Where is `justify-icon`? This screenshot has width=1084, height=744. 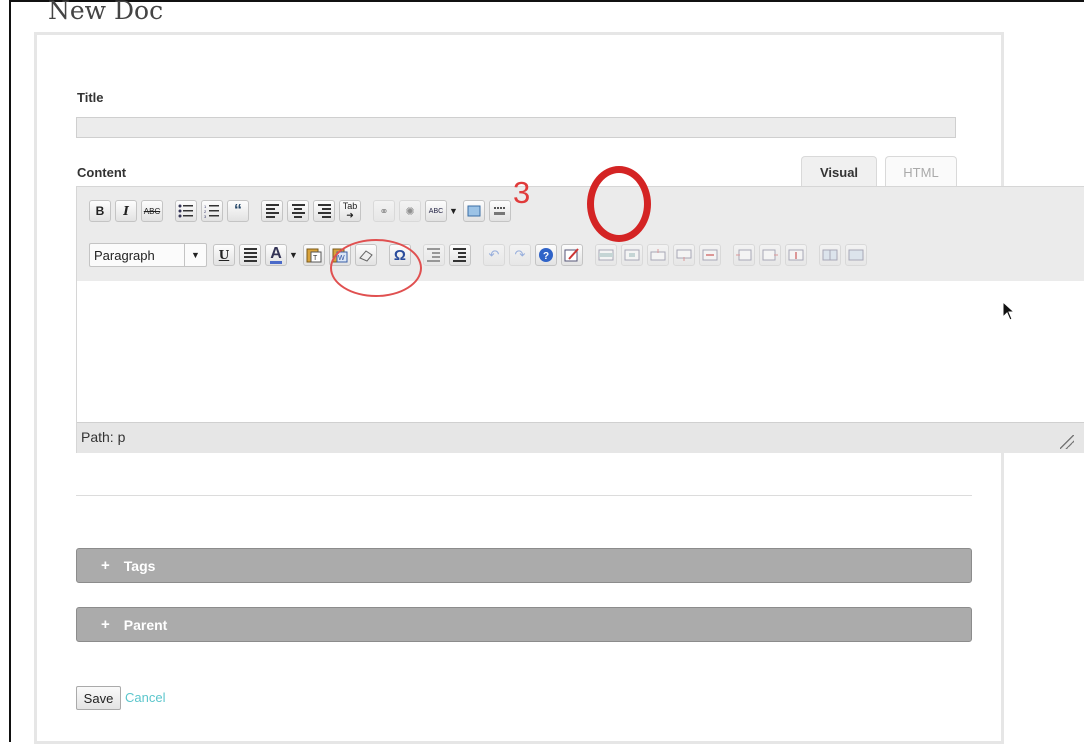 justify-icon is located at coordinates (250, 255).